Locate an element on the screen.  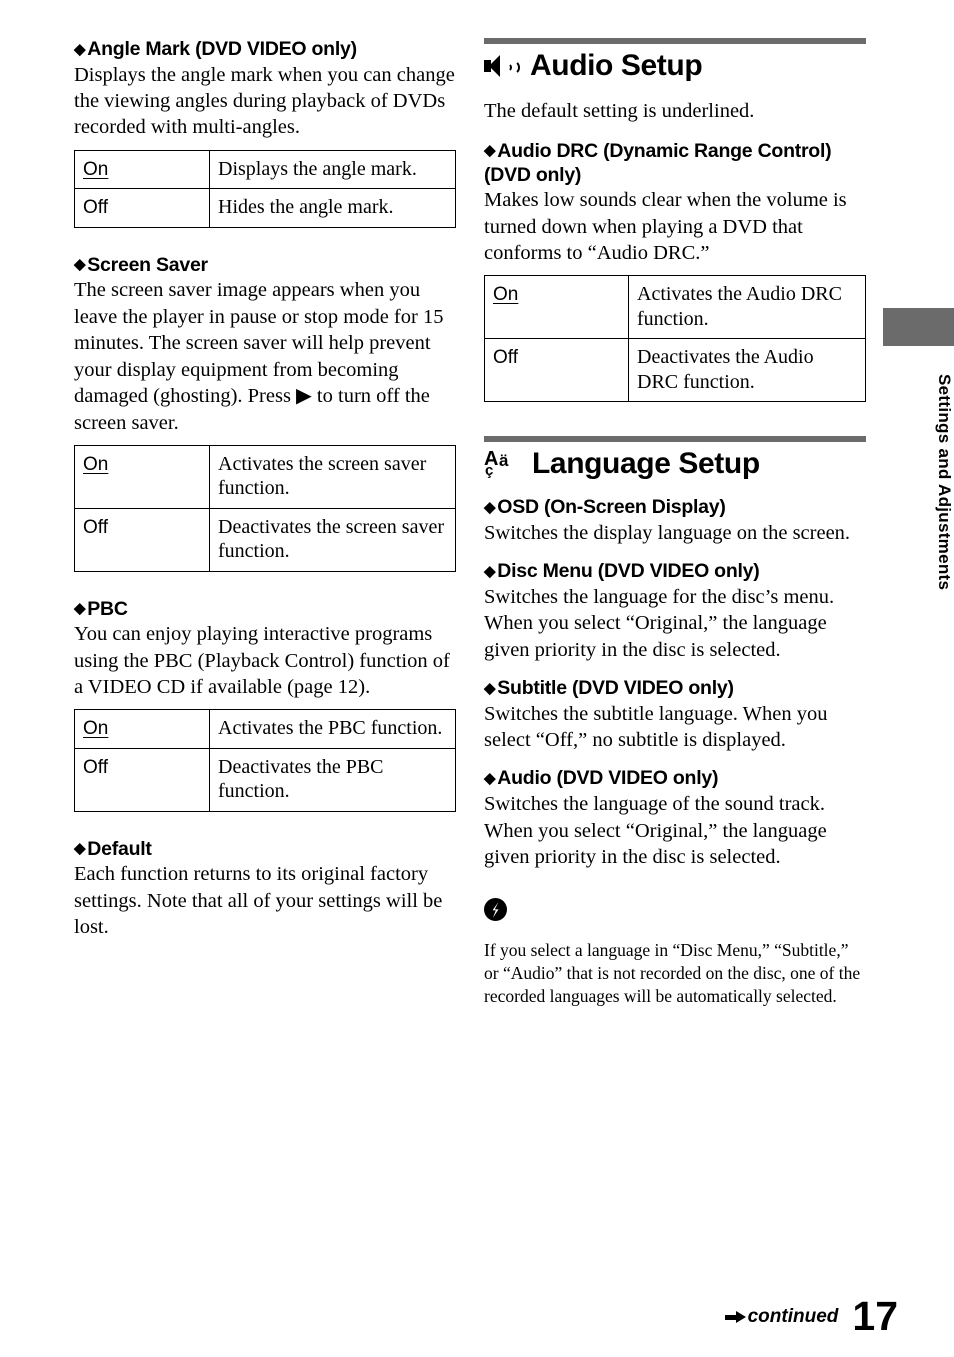
table-row: On Activates the Audio DRC function. is located at coordinates (675, 307).